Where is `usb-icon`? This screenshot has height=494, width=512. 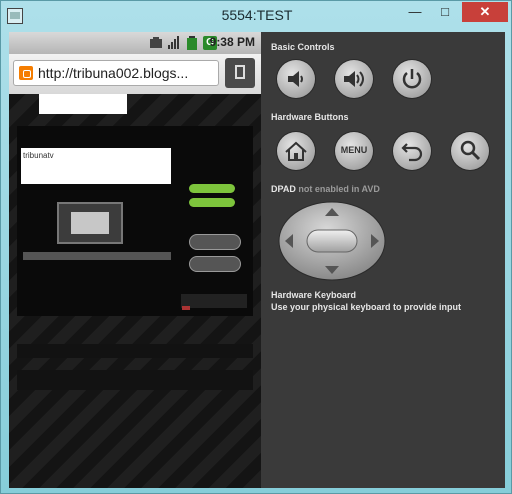
usb-icon is located at coordinates (156, 42).